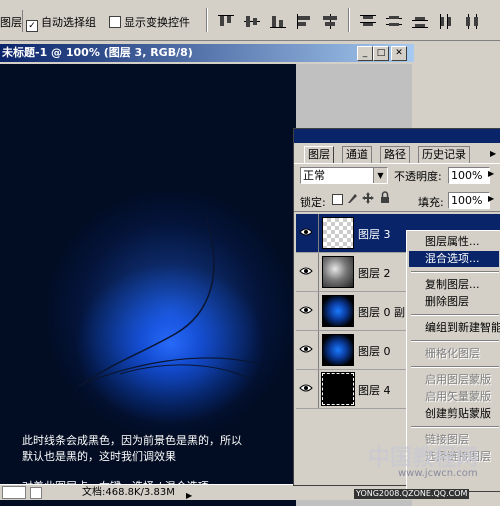 Image resolution: width=500 pixels, height=506 pixels. What do you see at coordinates (11, 22) in the screenshot?
I see `layer-select-label: 图层` at bounding box center [11, 22].